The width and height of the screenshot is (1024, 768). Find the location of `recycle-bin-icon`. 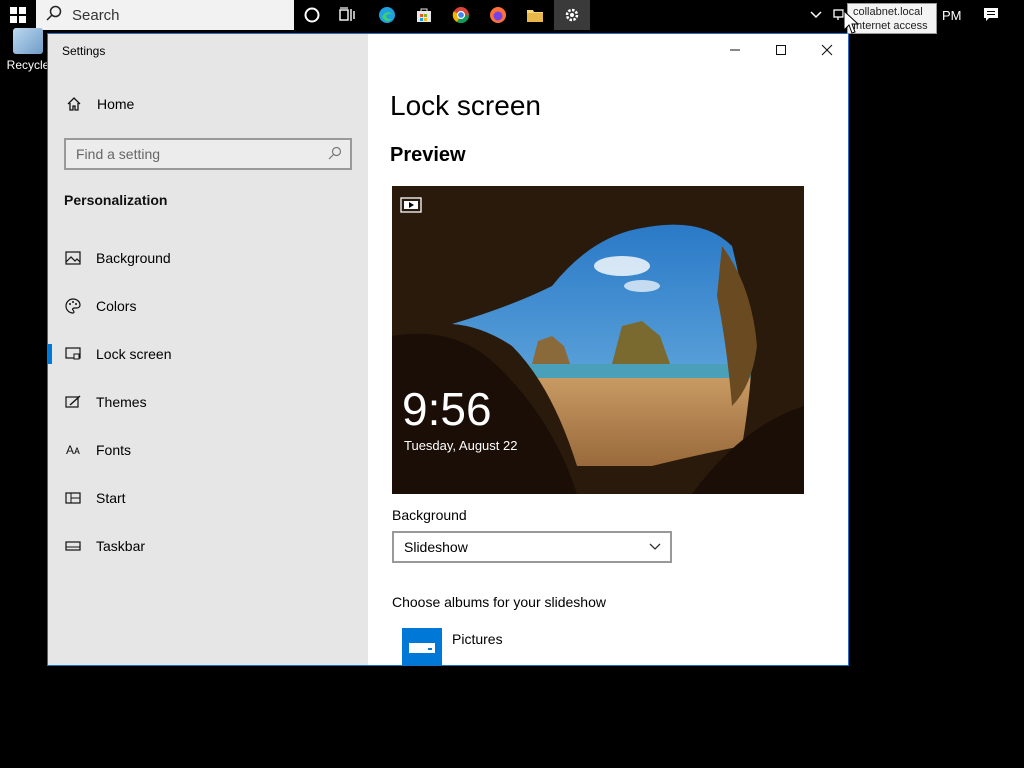

recycle-bin-icon is located at coordinates (28, 41).